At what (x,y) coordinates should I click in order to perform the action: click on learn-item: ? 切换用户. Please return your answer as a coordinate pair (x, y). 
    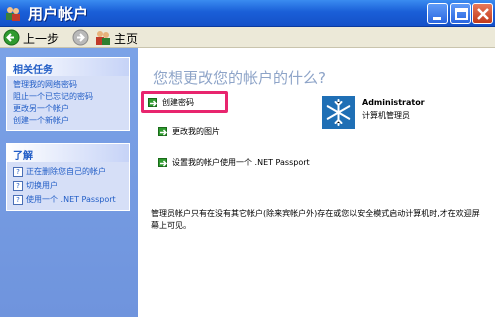
    Looking at the image, I should click on (69, 186).